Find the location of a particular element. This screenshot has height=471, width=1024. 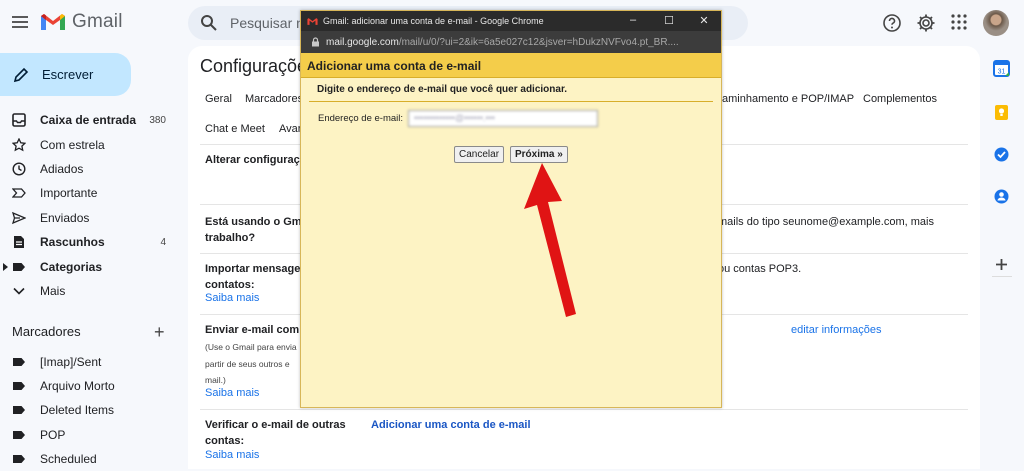

sidebar-item-label: Rascunhos is located at coordinates (72, 242).